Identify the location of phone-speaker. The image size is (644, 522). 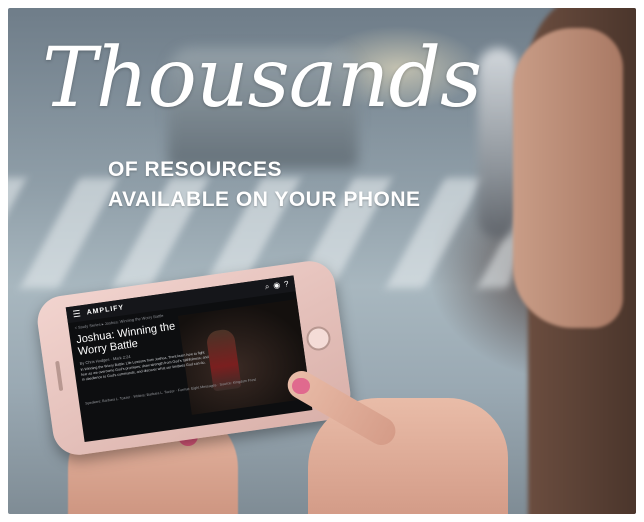
(59, 376).